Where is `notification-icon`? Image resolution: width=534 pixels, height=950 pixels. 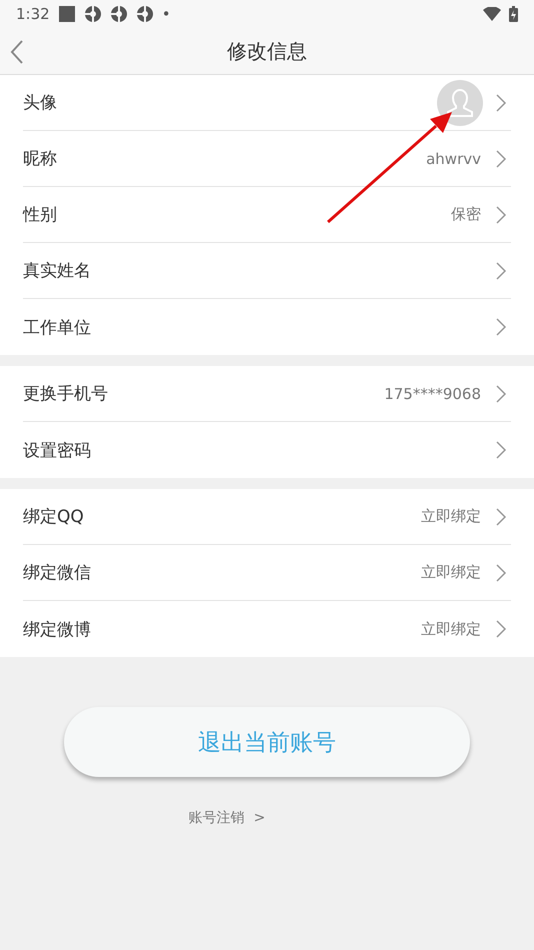
notification-icon is located at coordinates (67, 14).